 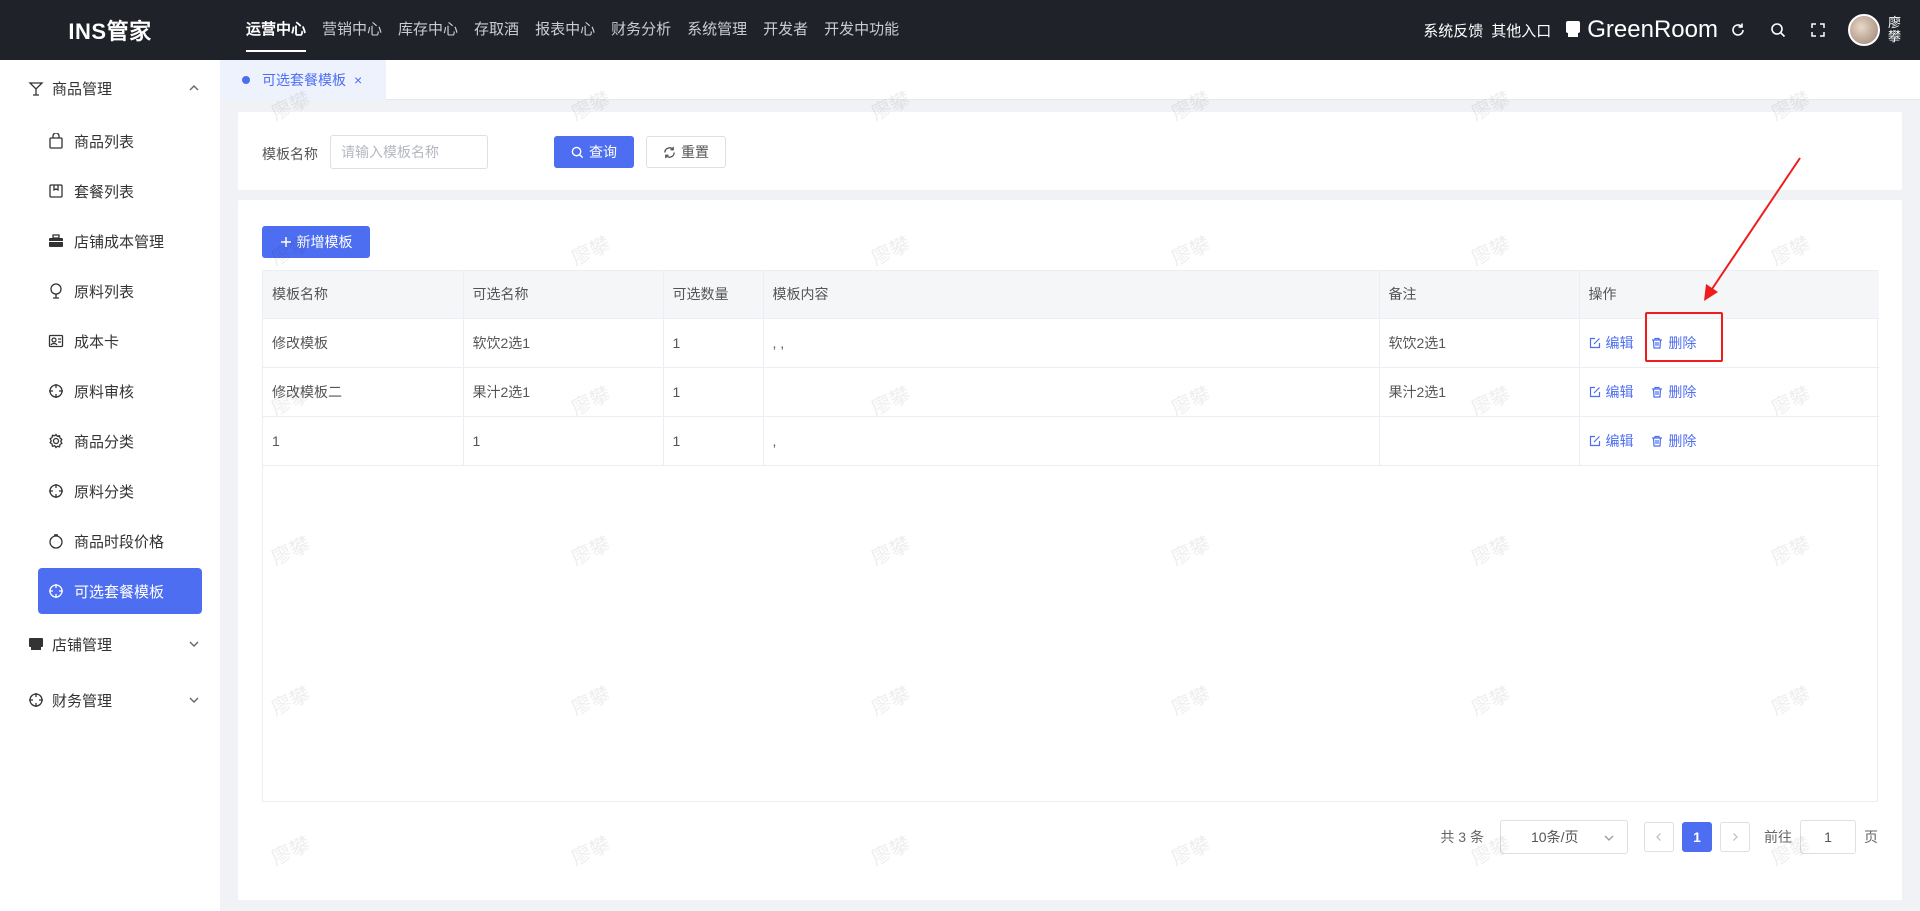 I want to click on sidebar-item-goods-category: 商品分类, so click(x=110, y=441).